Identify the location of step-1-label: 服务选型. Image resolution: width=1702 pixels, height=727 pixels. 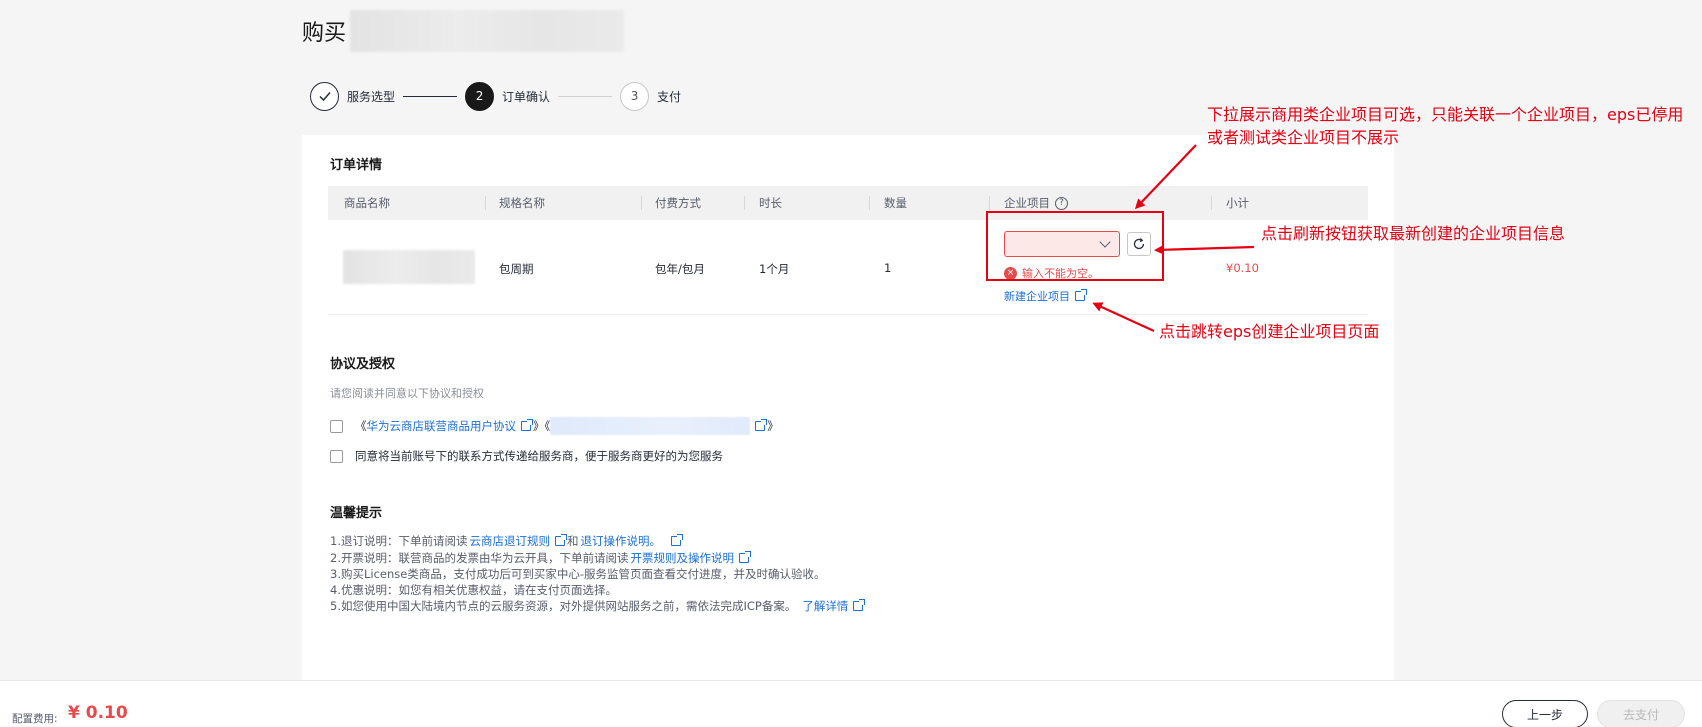
(371, 96).